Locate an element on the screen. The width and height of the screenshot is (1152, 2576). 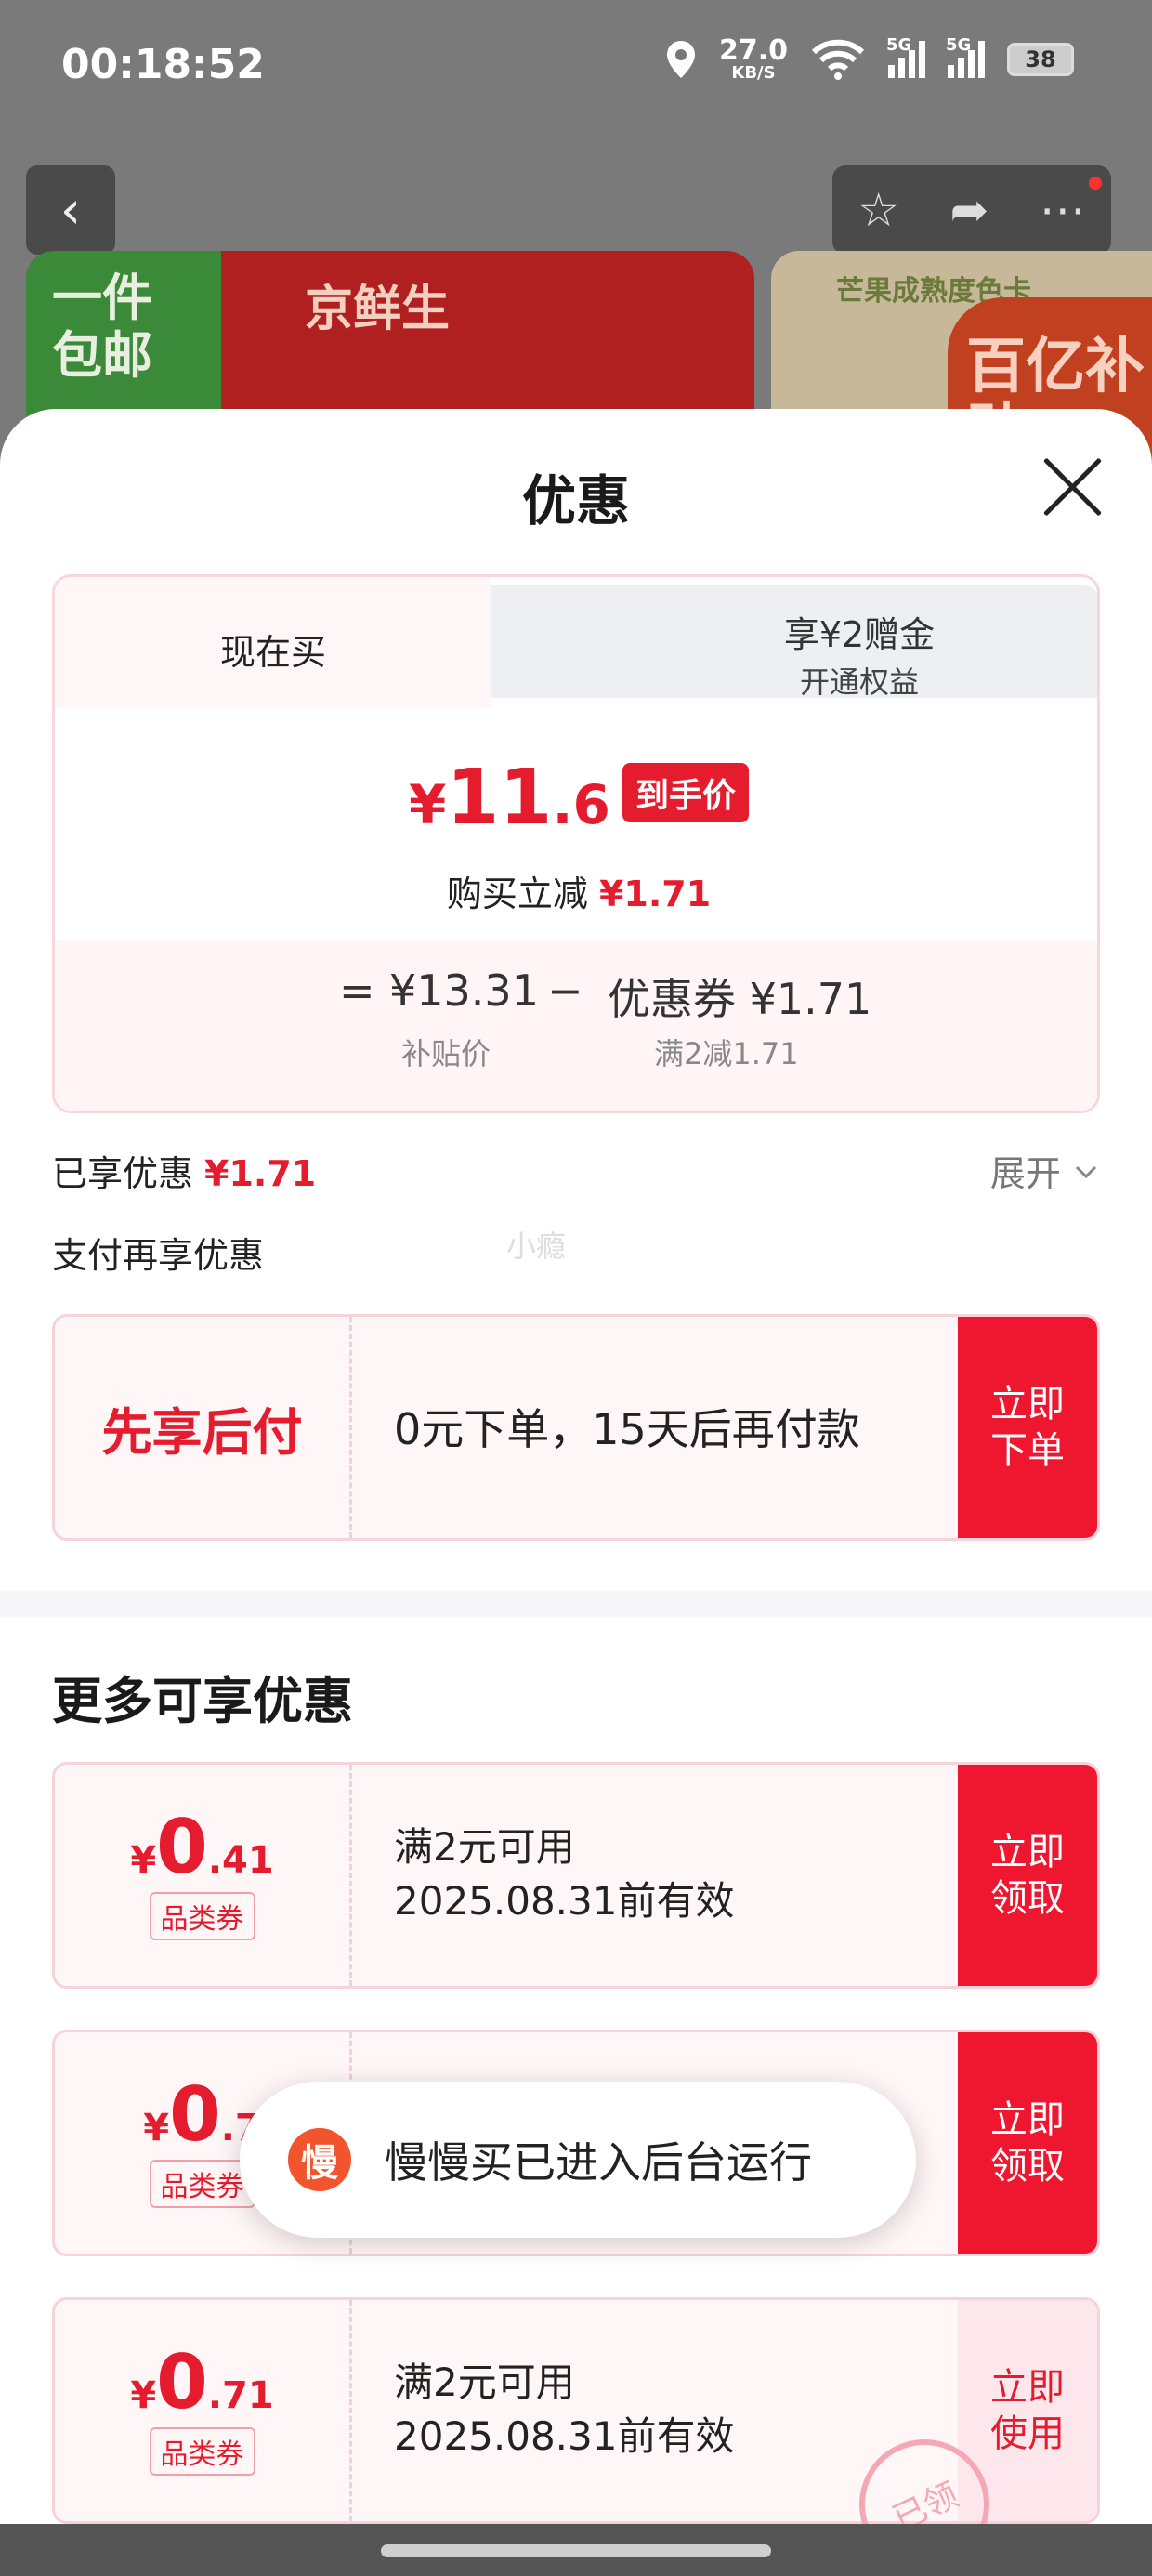
coupon-value: ¥0.71 is located at coordinates (202, 2382).